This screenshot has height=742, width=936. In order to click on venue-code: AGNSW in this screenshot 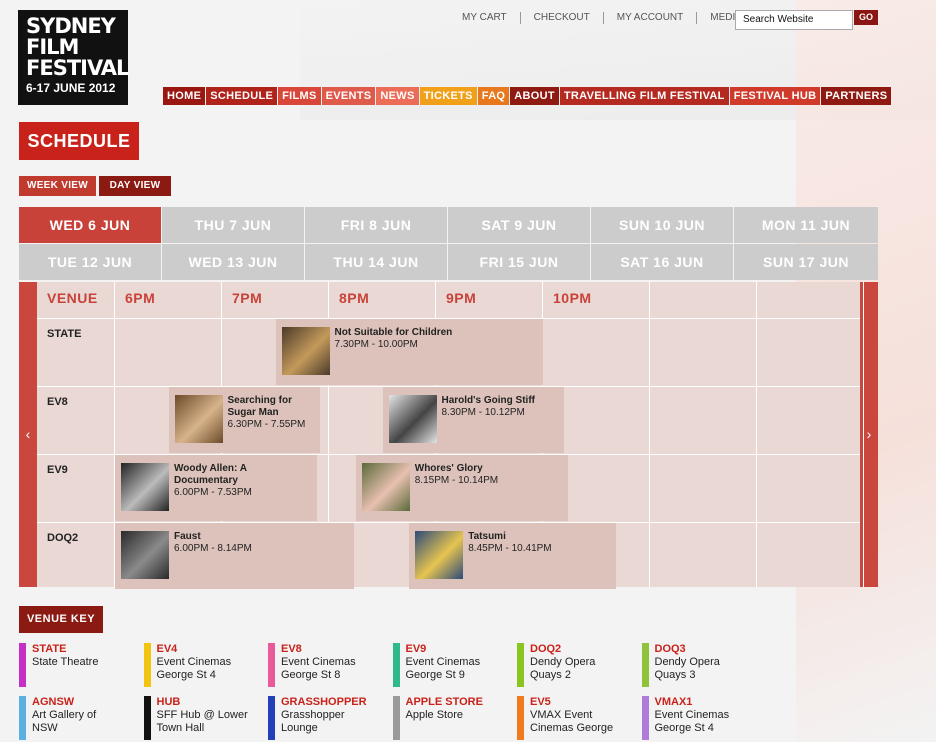, I will do `click(53, 702)`.